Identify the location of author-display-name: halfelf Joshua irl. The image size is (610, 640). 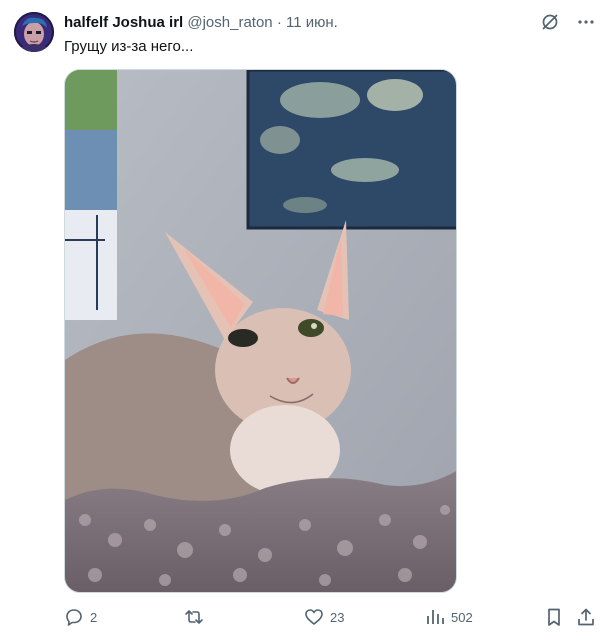
(123, 22).